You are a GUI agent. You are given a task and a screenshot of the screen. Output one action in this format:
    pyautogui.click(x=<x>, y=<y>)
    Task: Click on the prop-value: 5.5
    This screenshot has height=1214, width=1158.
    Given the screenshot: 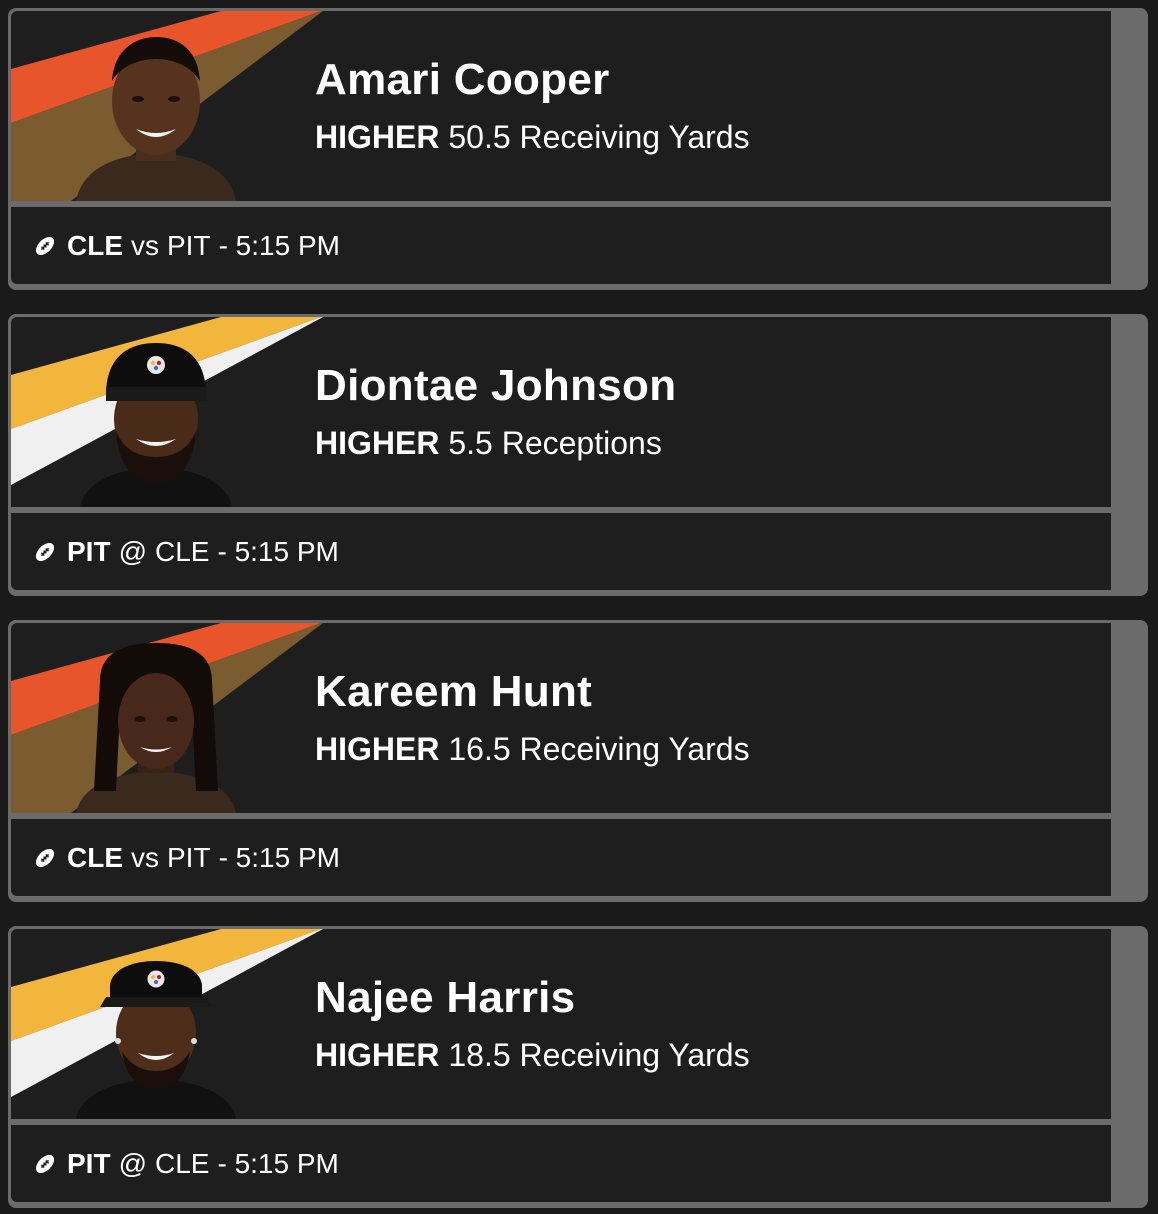 What is the action you would take?
    pyautogui.click(x=470, y=443)
    